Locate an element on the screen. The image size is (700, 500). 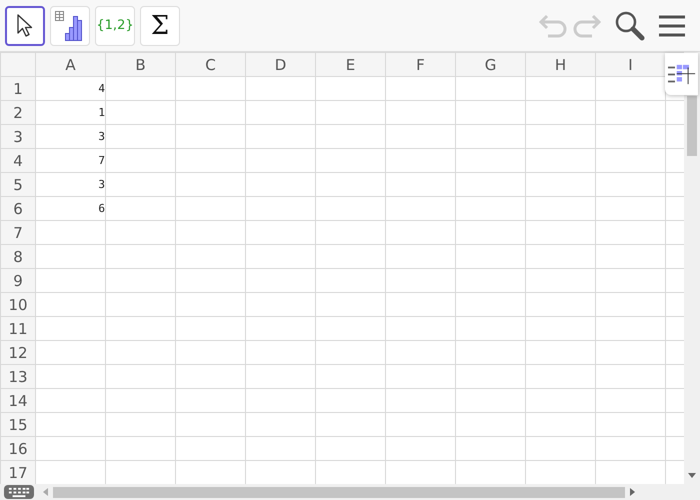
row-header: 4 is located at coordinates (18, 160).